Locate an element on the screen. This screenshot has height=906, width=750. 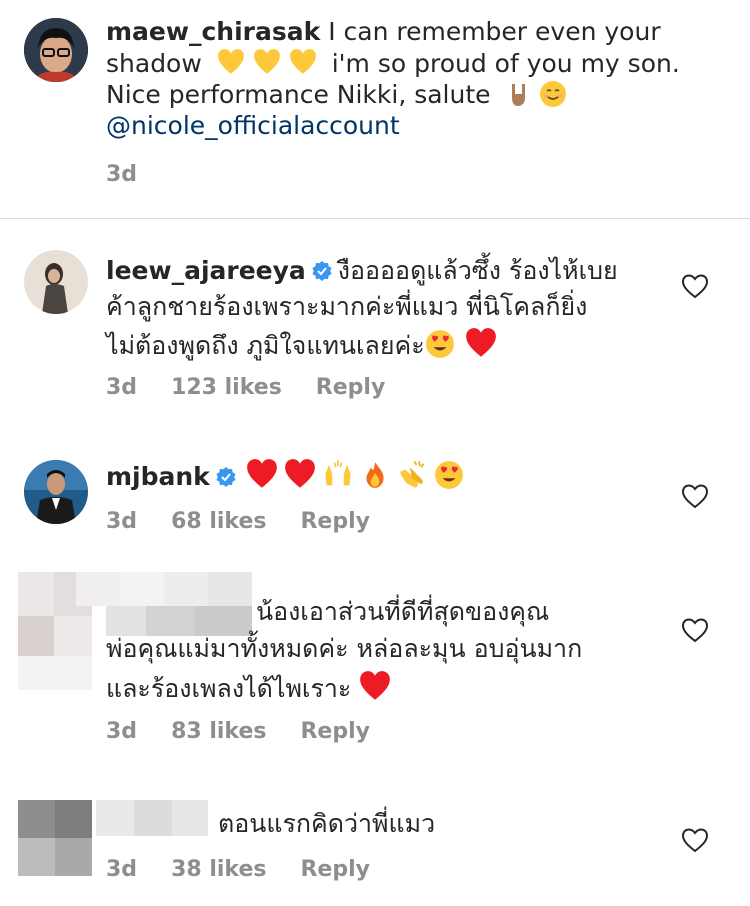
smiling-face-icon is located at coordinates (552, 94).